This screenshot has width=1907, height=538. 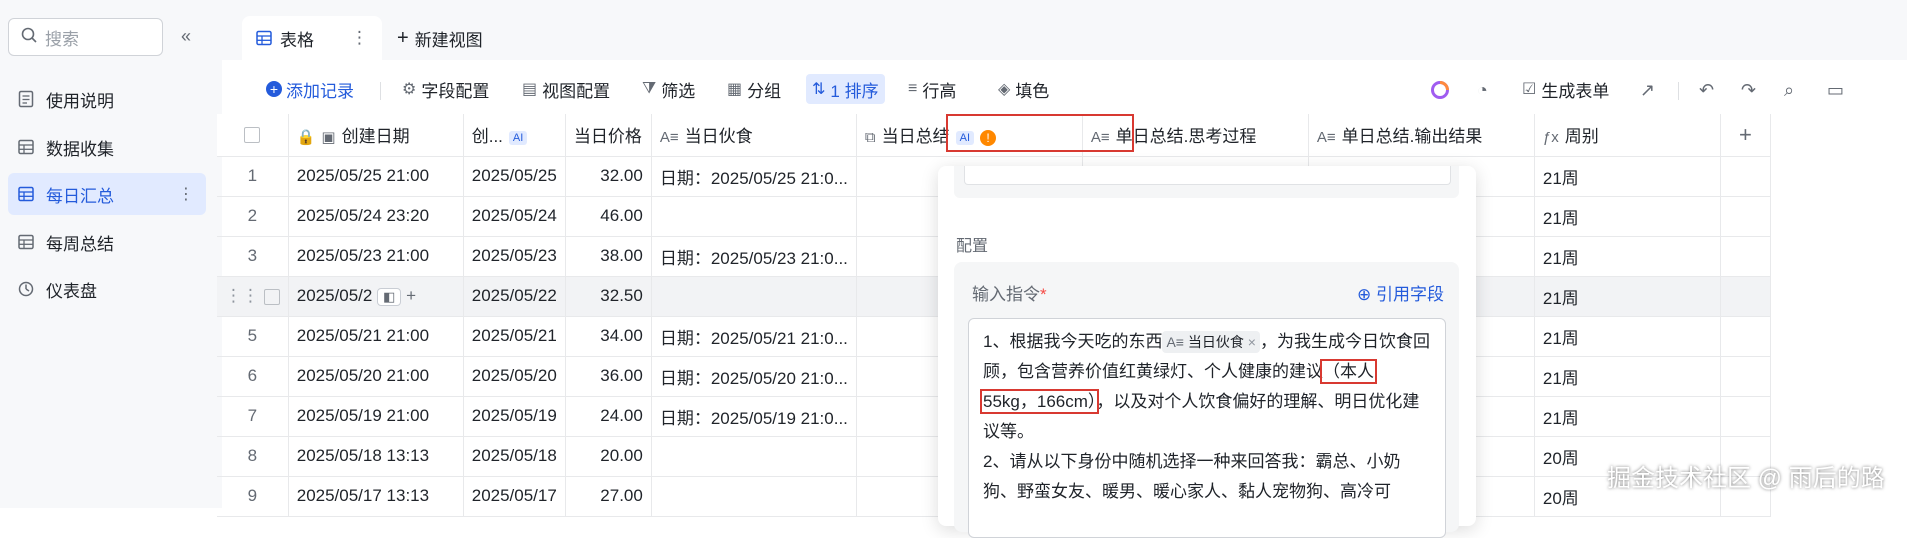 I want to click on group-button: ▦ 分组, so click(x=754, y=89).